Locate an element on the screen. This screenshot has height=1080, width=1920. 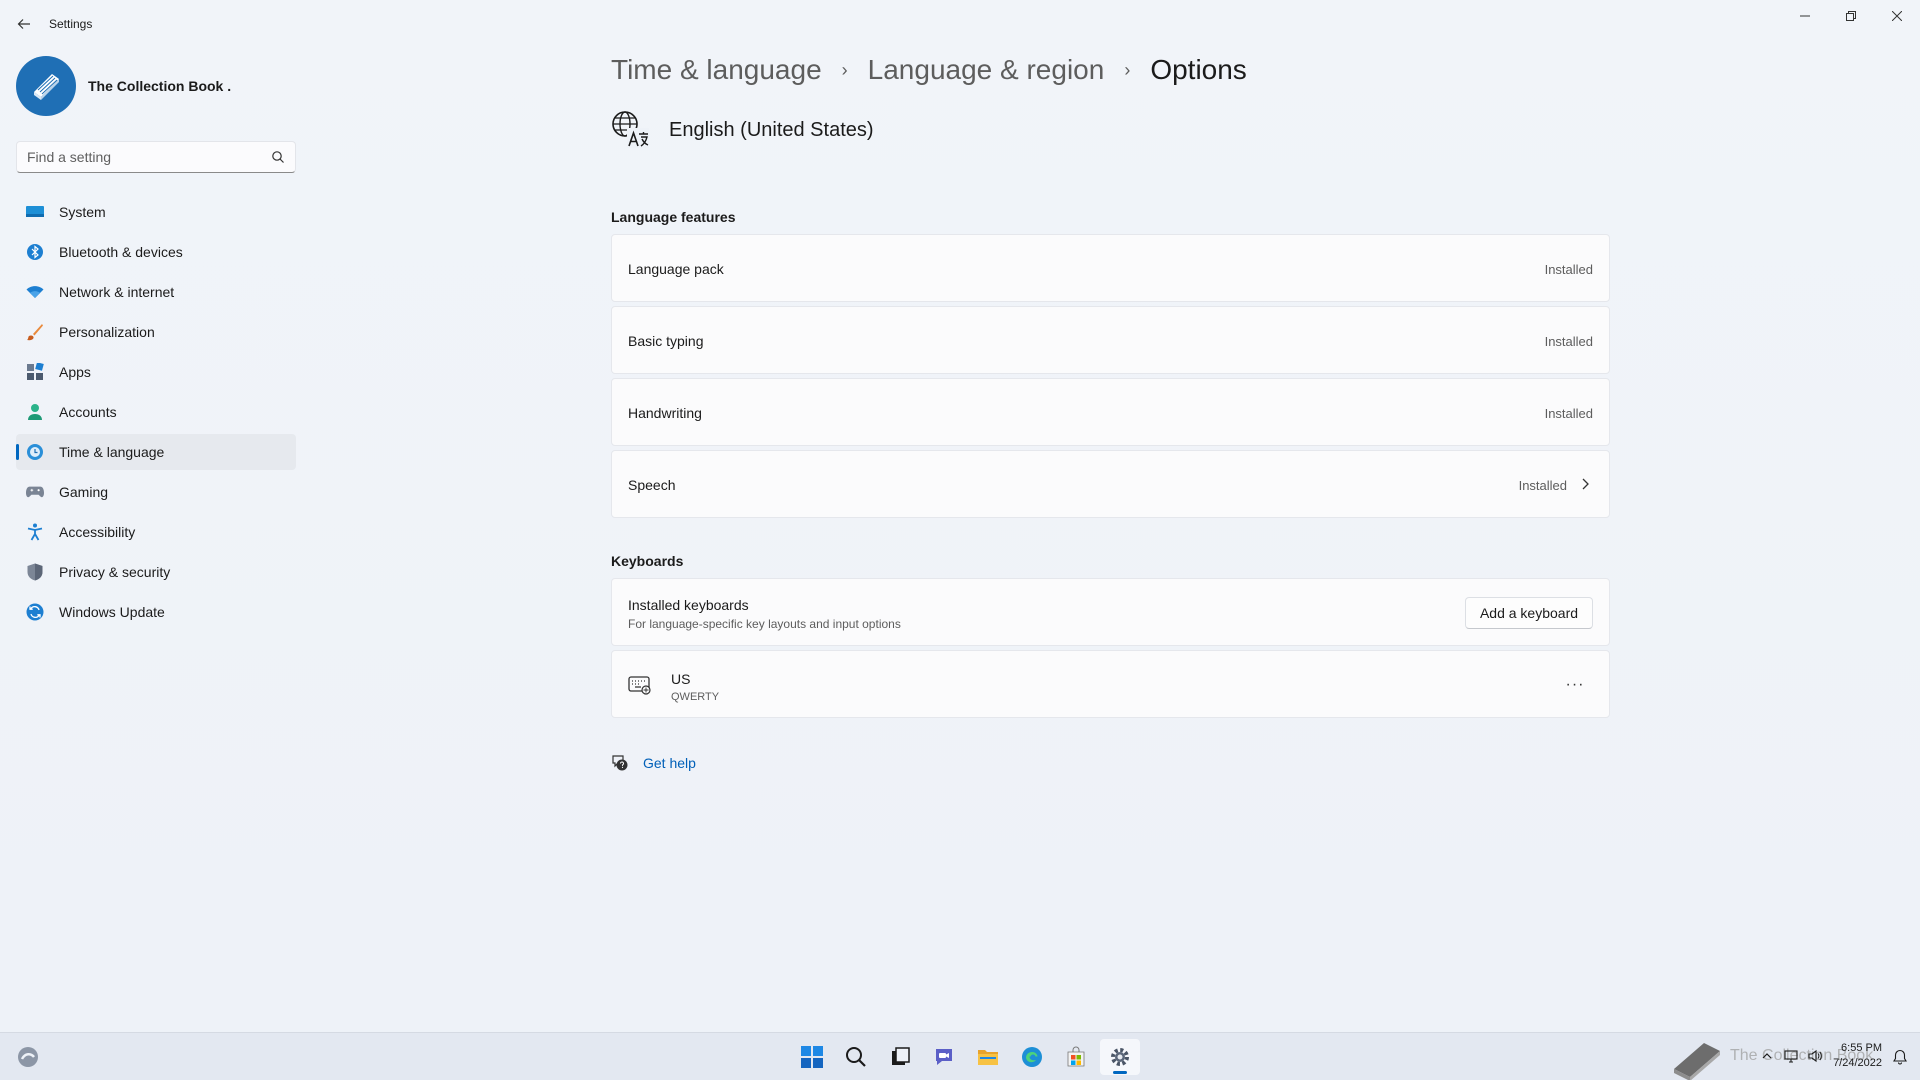
keyboards-heading: Keyboards is located at coordinates (647, 561).